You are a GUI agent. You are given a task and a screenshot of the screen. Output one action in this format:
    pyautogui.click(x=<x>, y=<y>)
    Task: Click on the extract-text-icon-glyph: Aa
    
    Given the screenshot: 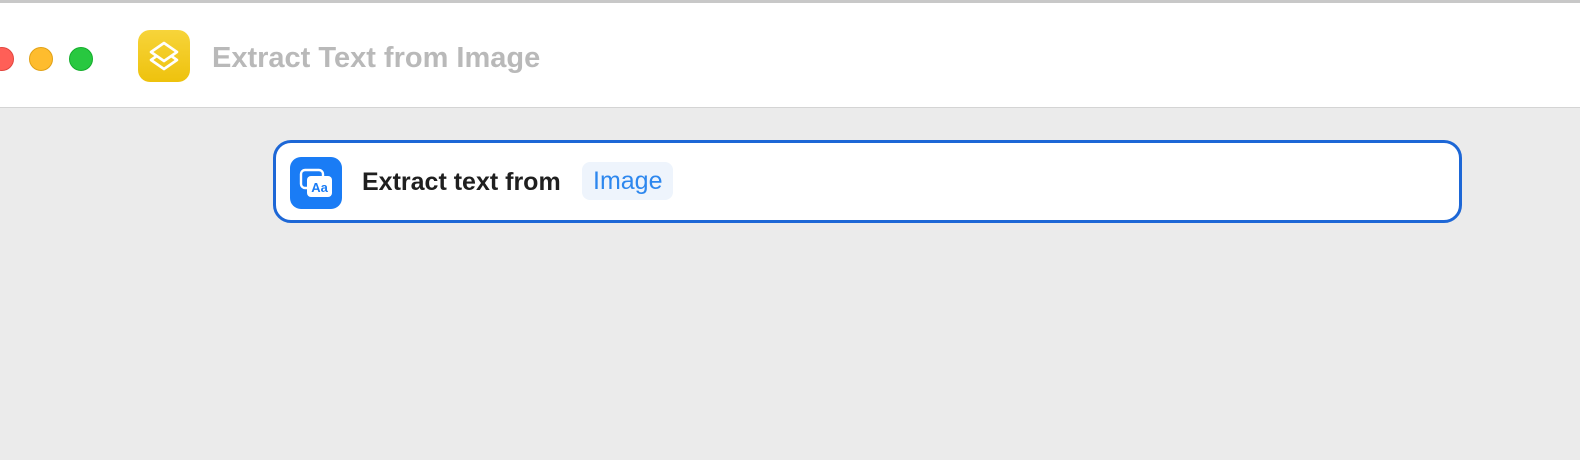 What is the action you would take?
    pyautogui.click(x=319, y=187)
    